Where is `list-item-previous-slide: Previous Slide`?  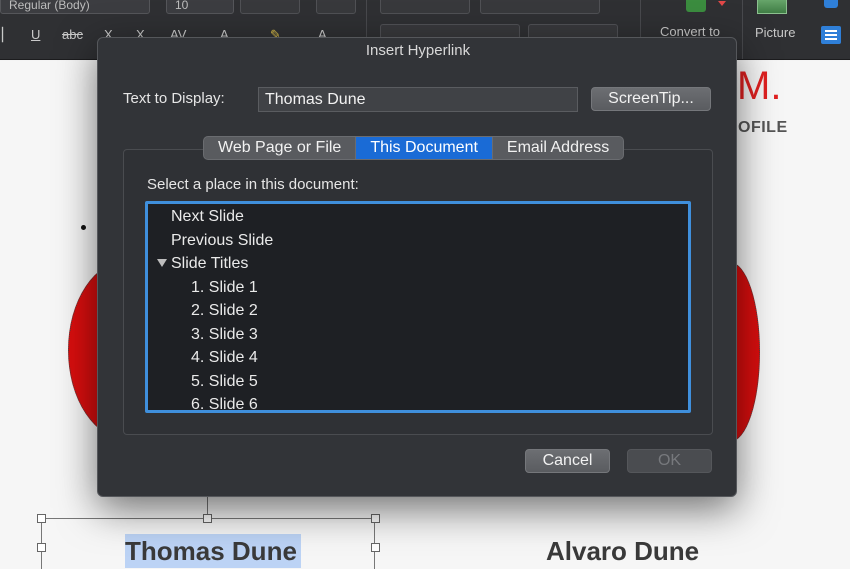 list-item-previous-slide: Previous Slide is located at coordinates (222, 241).